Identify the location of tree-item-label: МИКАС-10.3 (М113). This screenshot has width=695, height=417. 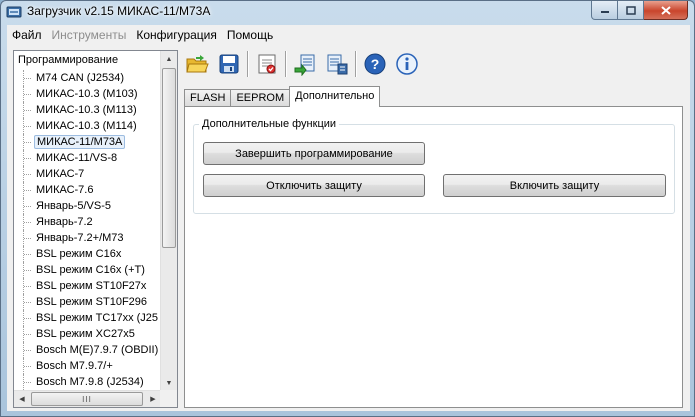
(86, 110).